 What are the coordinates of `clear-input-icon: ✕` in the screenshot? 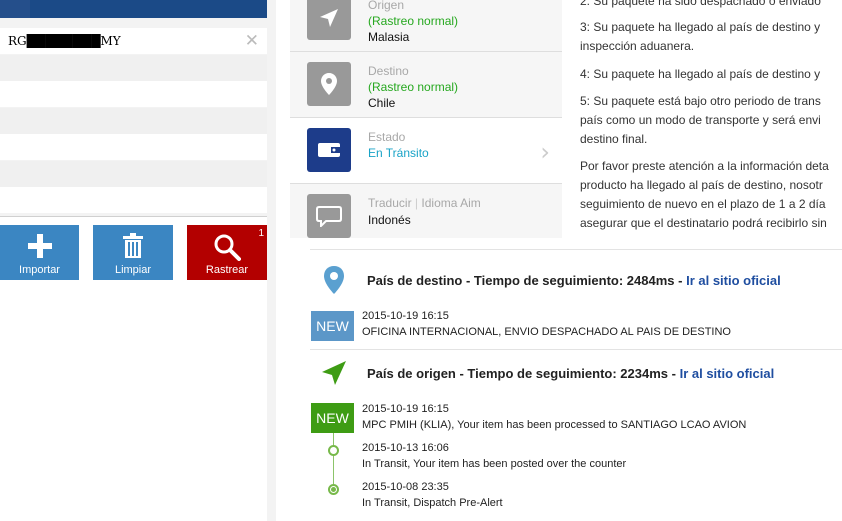 It's located at (252, 41).